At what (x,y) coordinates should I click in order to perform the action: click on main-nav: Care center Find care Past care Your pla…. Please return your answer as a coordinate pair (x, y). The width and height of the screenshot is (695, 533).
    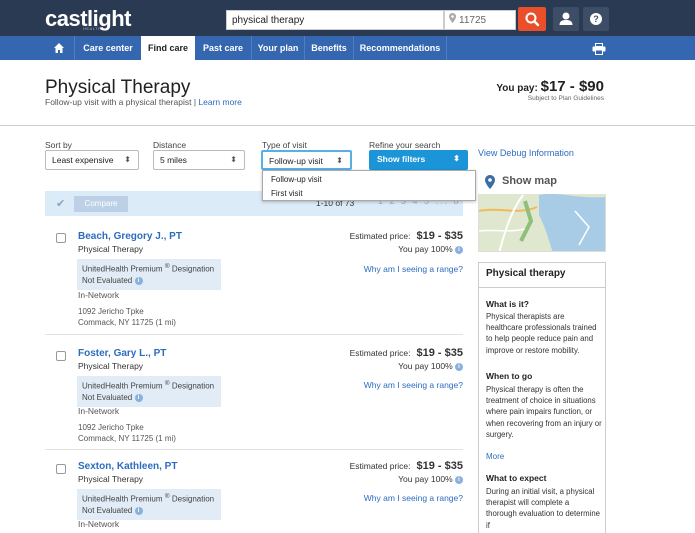
    Looking at the image, I should click on (347, 48).